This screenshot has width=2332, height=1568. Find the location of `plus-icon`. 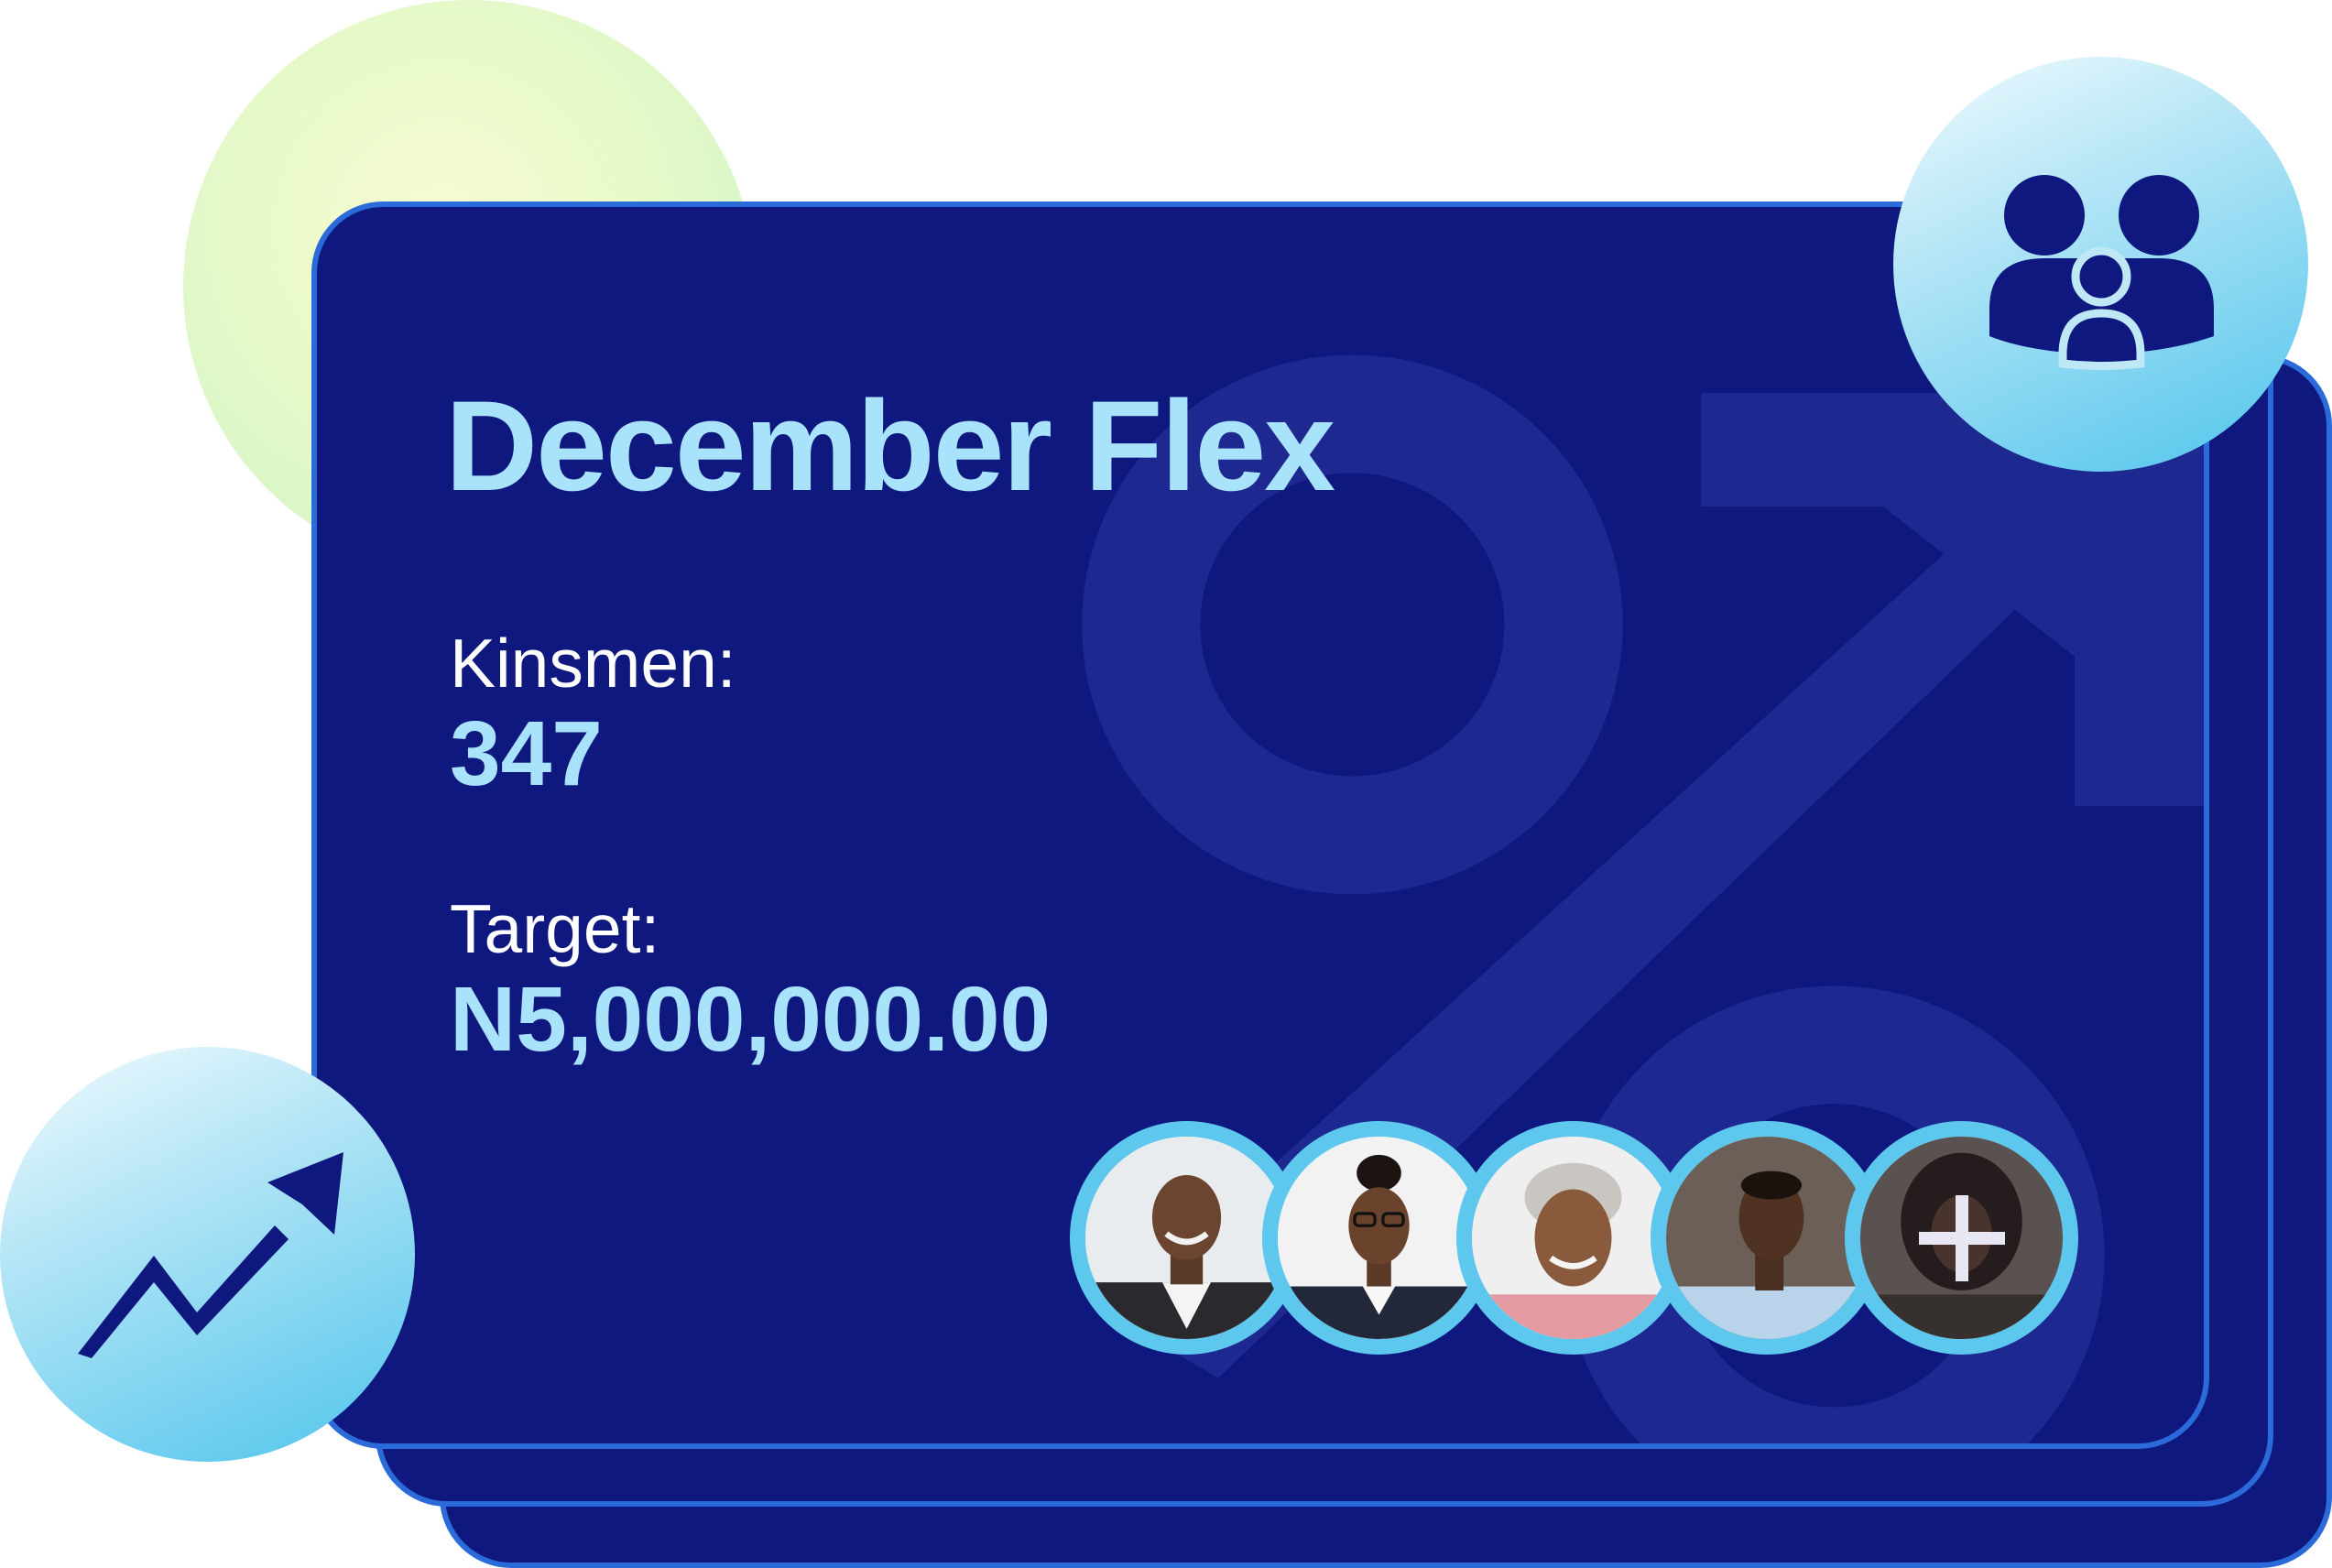

plus-icon is located at coordinates (1961, 1238).